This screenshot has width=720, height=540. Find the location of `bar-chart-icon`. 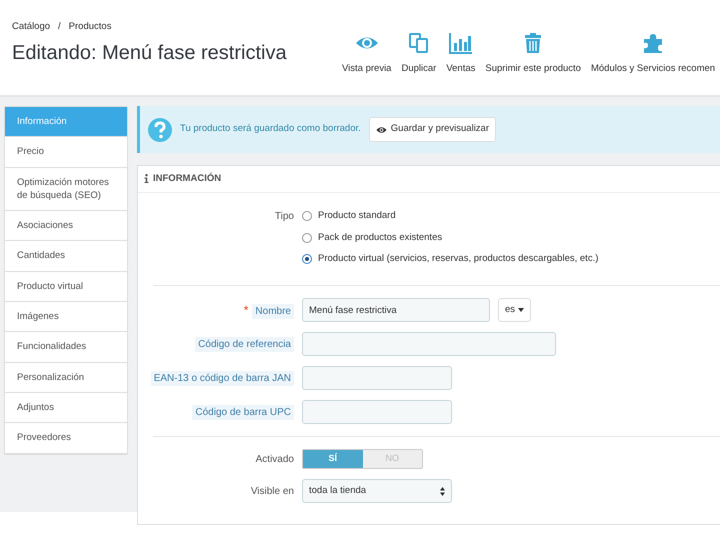

bar-chart-icon is located at coordinates (460, 43).